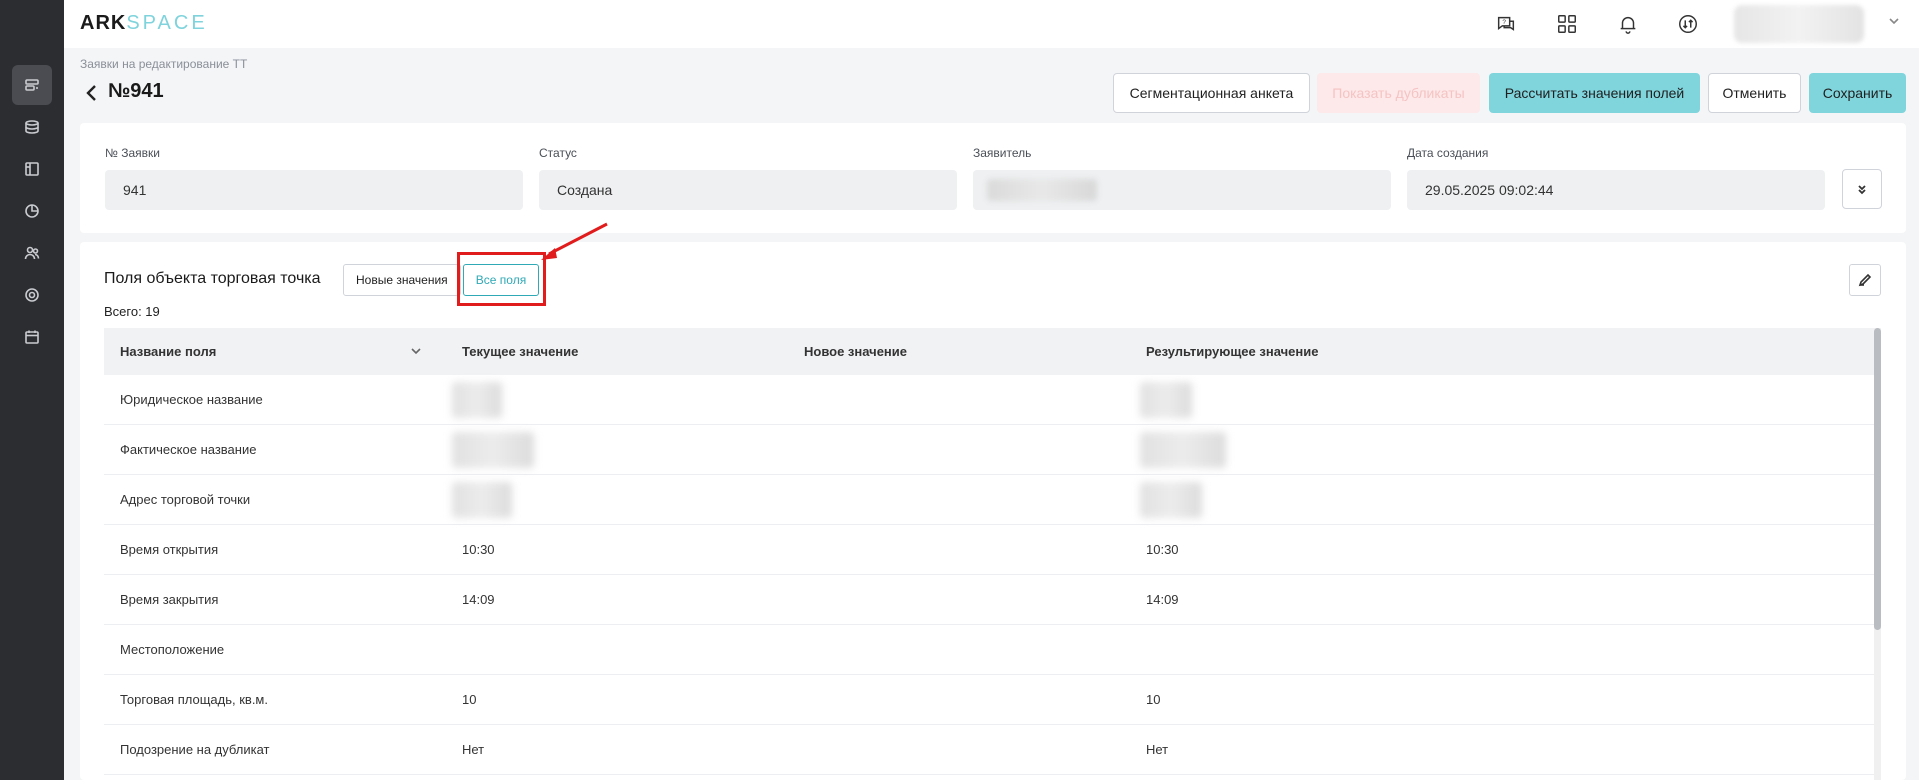 The width and height of the screenshot is (1919, 780). What do you see at coordinates (1616, 190) in the screenshot?
I see `created-date-field: 29.05.2025 09:02:44` at bounding box center [1616, 190].